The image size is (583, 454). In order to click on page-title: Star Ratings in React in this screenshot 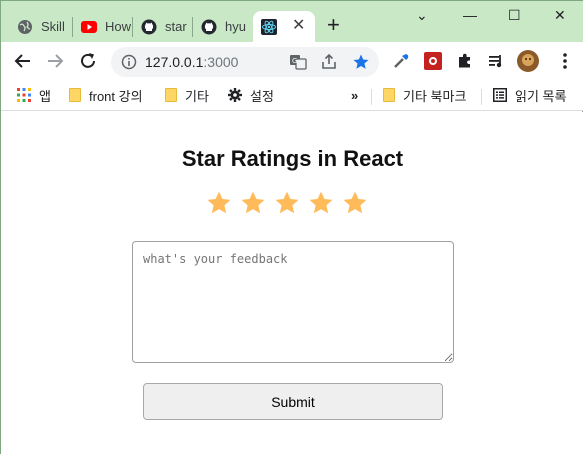, I will do `click(292, 158)`.